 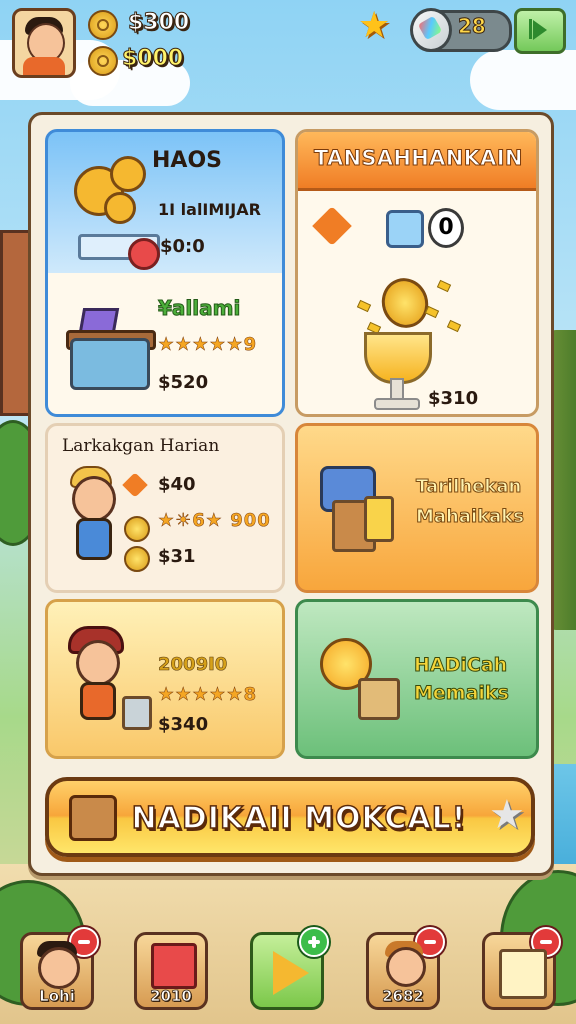 I want to click on heroes-price-bottom: $520, so click(x=183, y=382).